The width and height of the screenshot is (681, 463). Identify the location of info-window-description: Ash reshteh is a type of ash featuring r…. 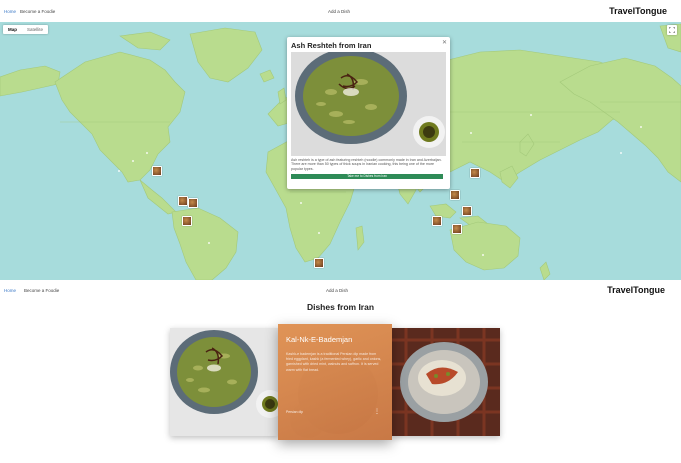
(366, 164).